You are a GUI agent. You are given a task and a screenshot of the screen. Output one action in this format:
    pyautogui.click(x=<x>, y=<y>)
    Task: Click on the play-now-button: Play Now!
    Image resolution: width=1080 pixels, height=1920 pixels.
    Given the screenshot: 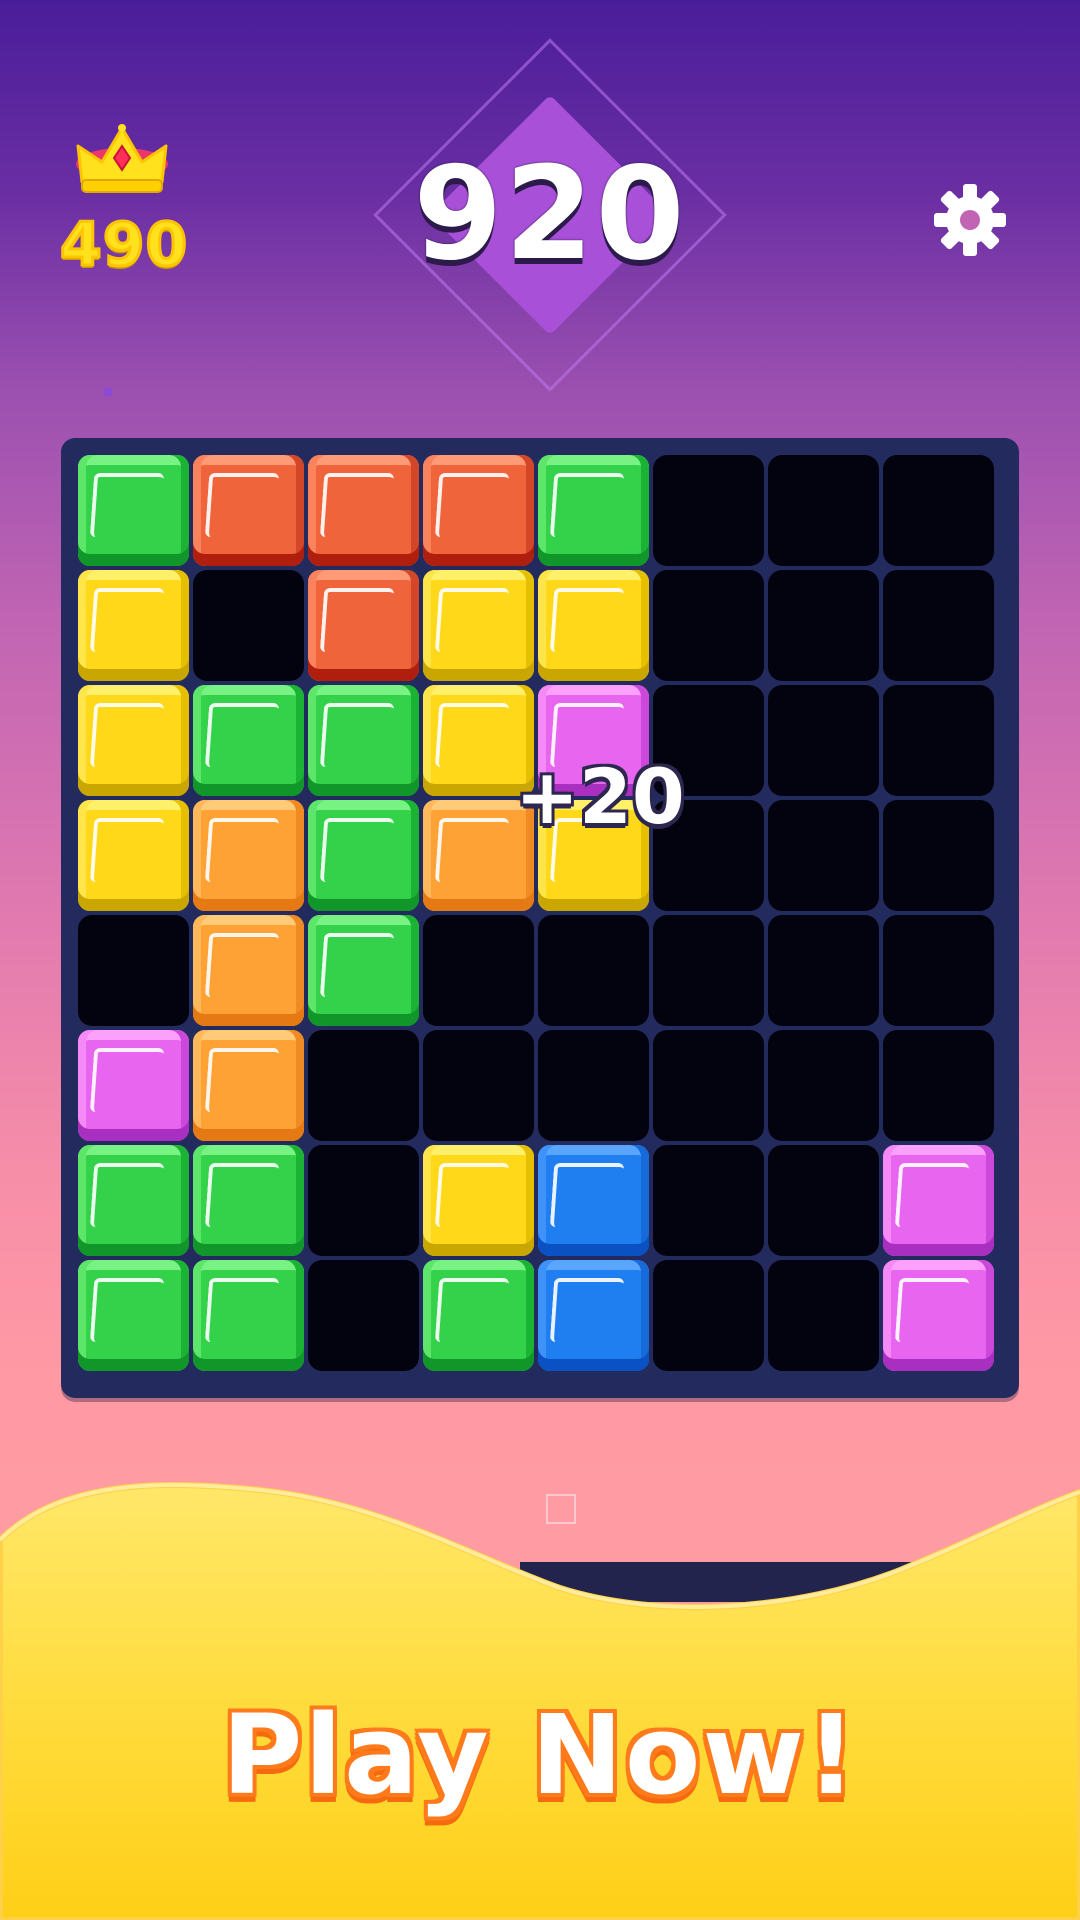 What is the action you would take?
    pyautogui.click(x=540, y=1755)
    